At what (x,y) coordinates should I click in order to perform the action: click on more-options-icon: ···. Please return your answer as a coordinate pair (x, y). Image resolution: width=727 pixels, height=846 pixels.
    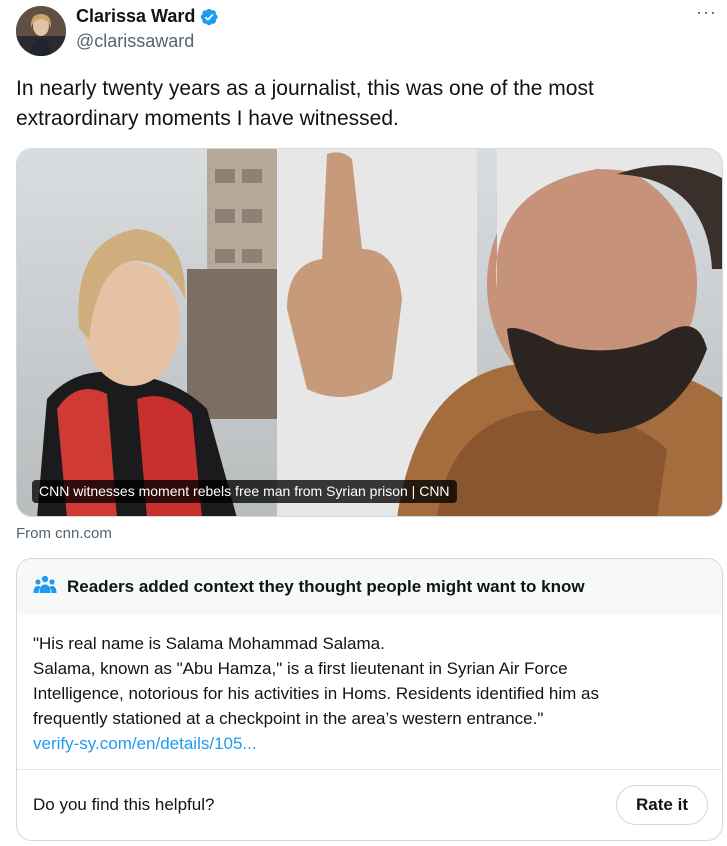
    Looking at the image, I should click on (706, 12).